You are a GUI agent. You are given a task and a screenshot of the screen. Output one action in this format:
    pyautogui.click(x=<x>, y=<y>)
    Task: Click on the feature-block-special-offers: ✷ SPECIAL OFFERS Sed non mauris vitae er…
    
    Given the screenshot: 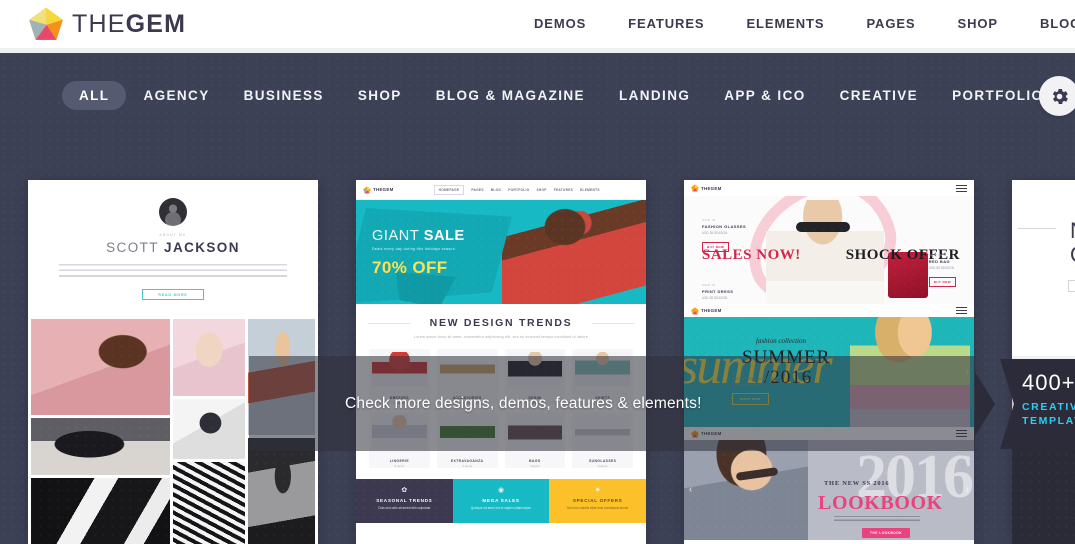 What is the action you would take?
    pyautogui.click(x=597, y=501)
    